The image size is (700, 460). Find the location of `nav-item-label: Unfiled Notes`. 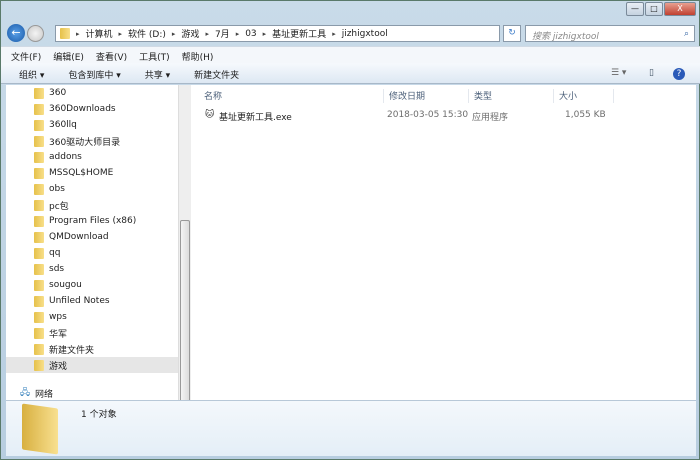

nav-item-label: Unfiled Notes is located at coordinates (79, 301).